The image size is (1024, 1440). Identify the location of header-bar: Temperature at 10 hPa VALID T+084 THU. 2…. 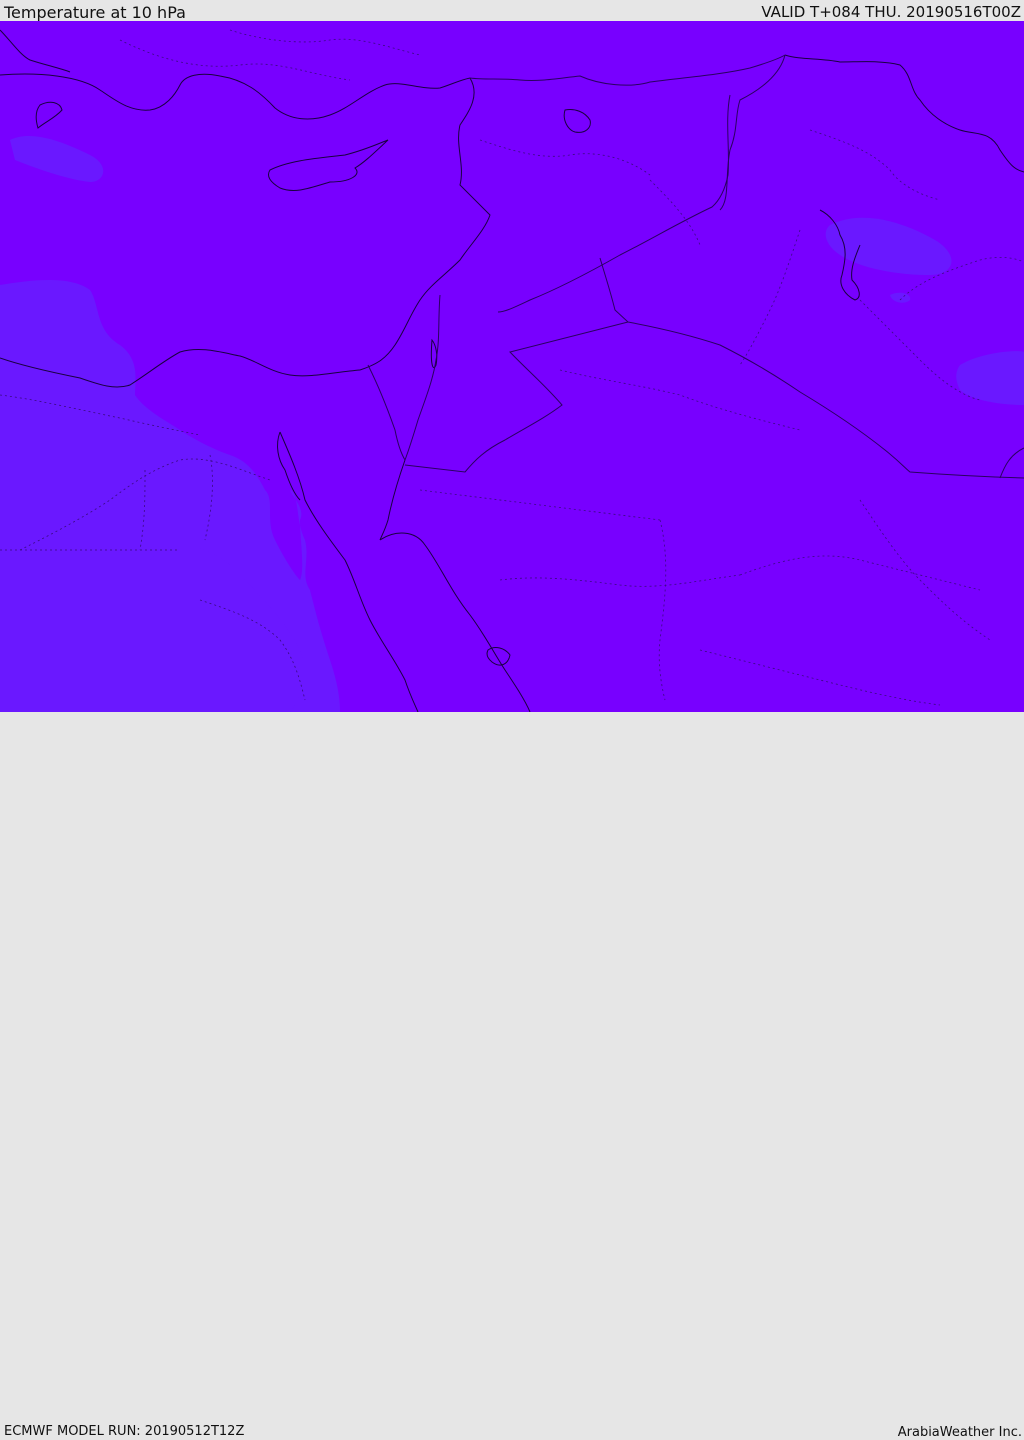
(512, 10).